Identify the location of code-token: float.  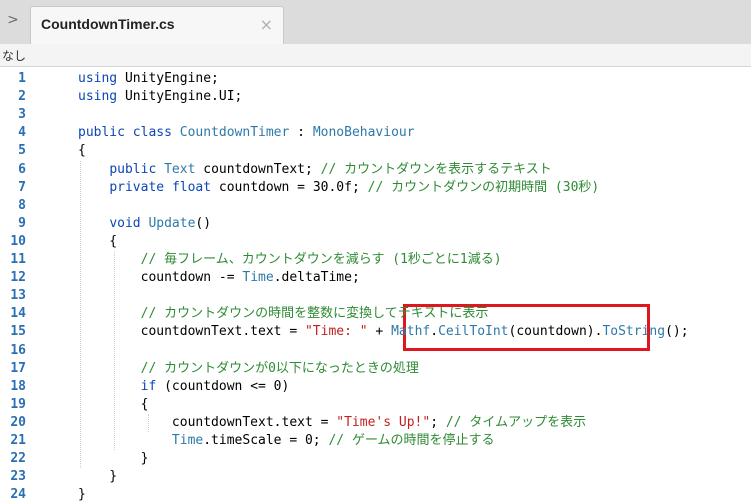
(191, 187).